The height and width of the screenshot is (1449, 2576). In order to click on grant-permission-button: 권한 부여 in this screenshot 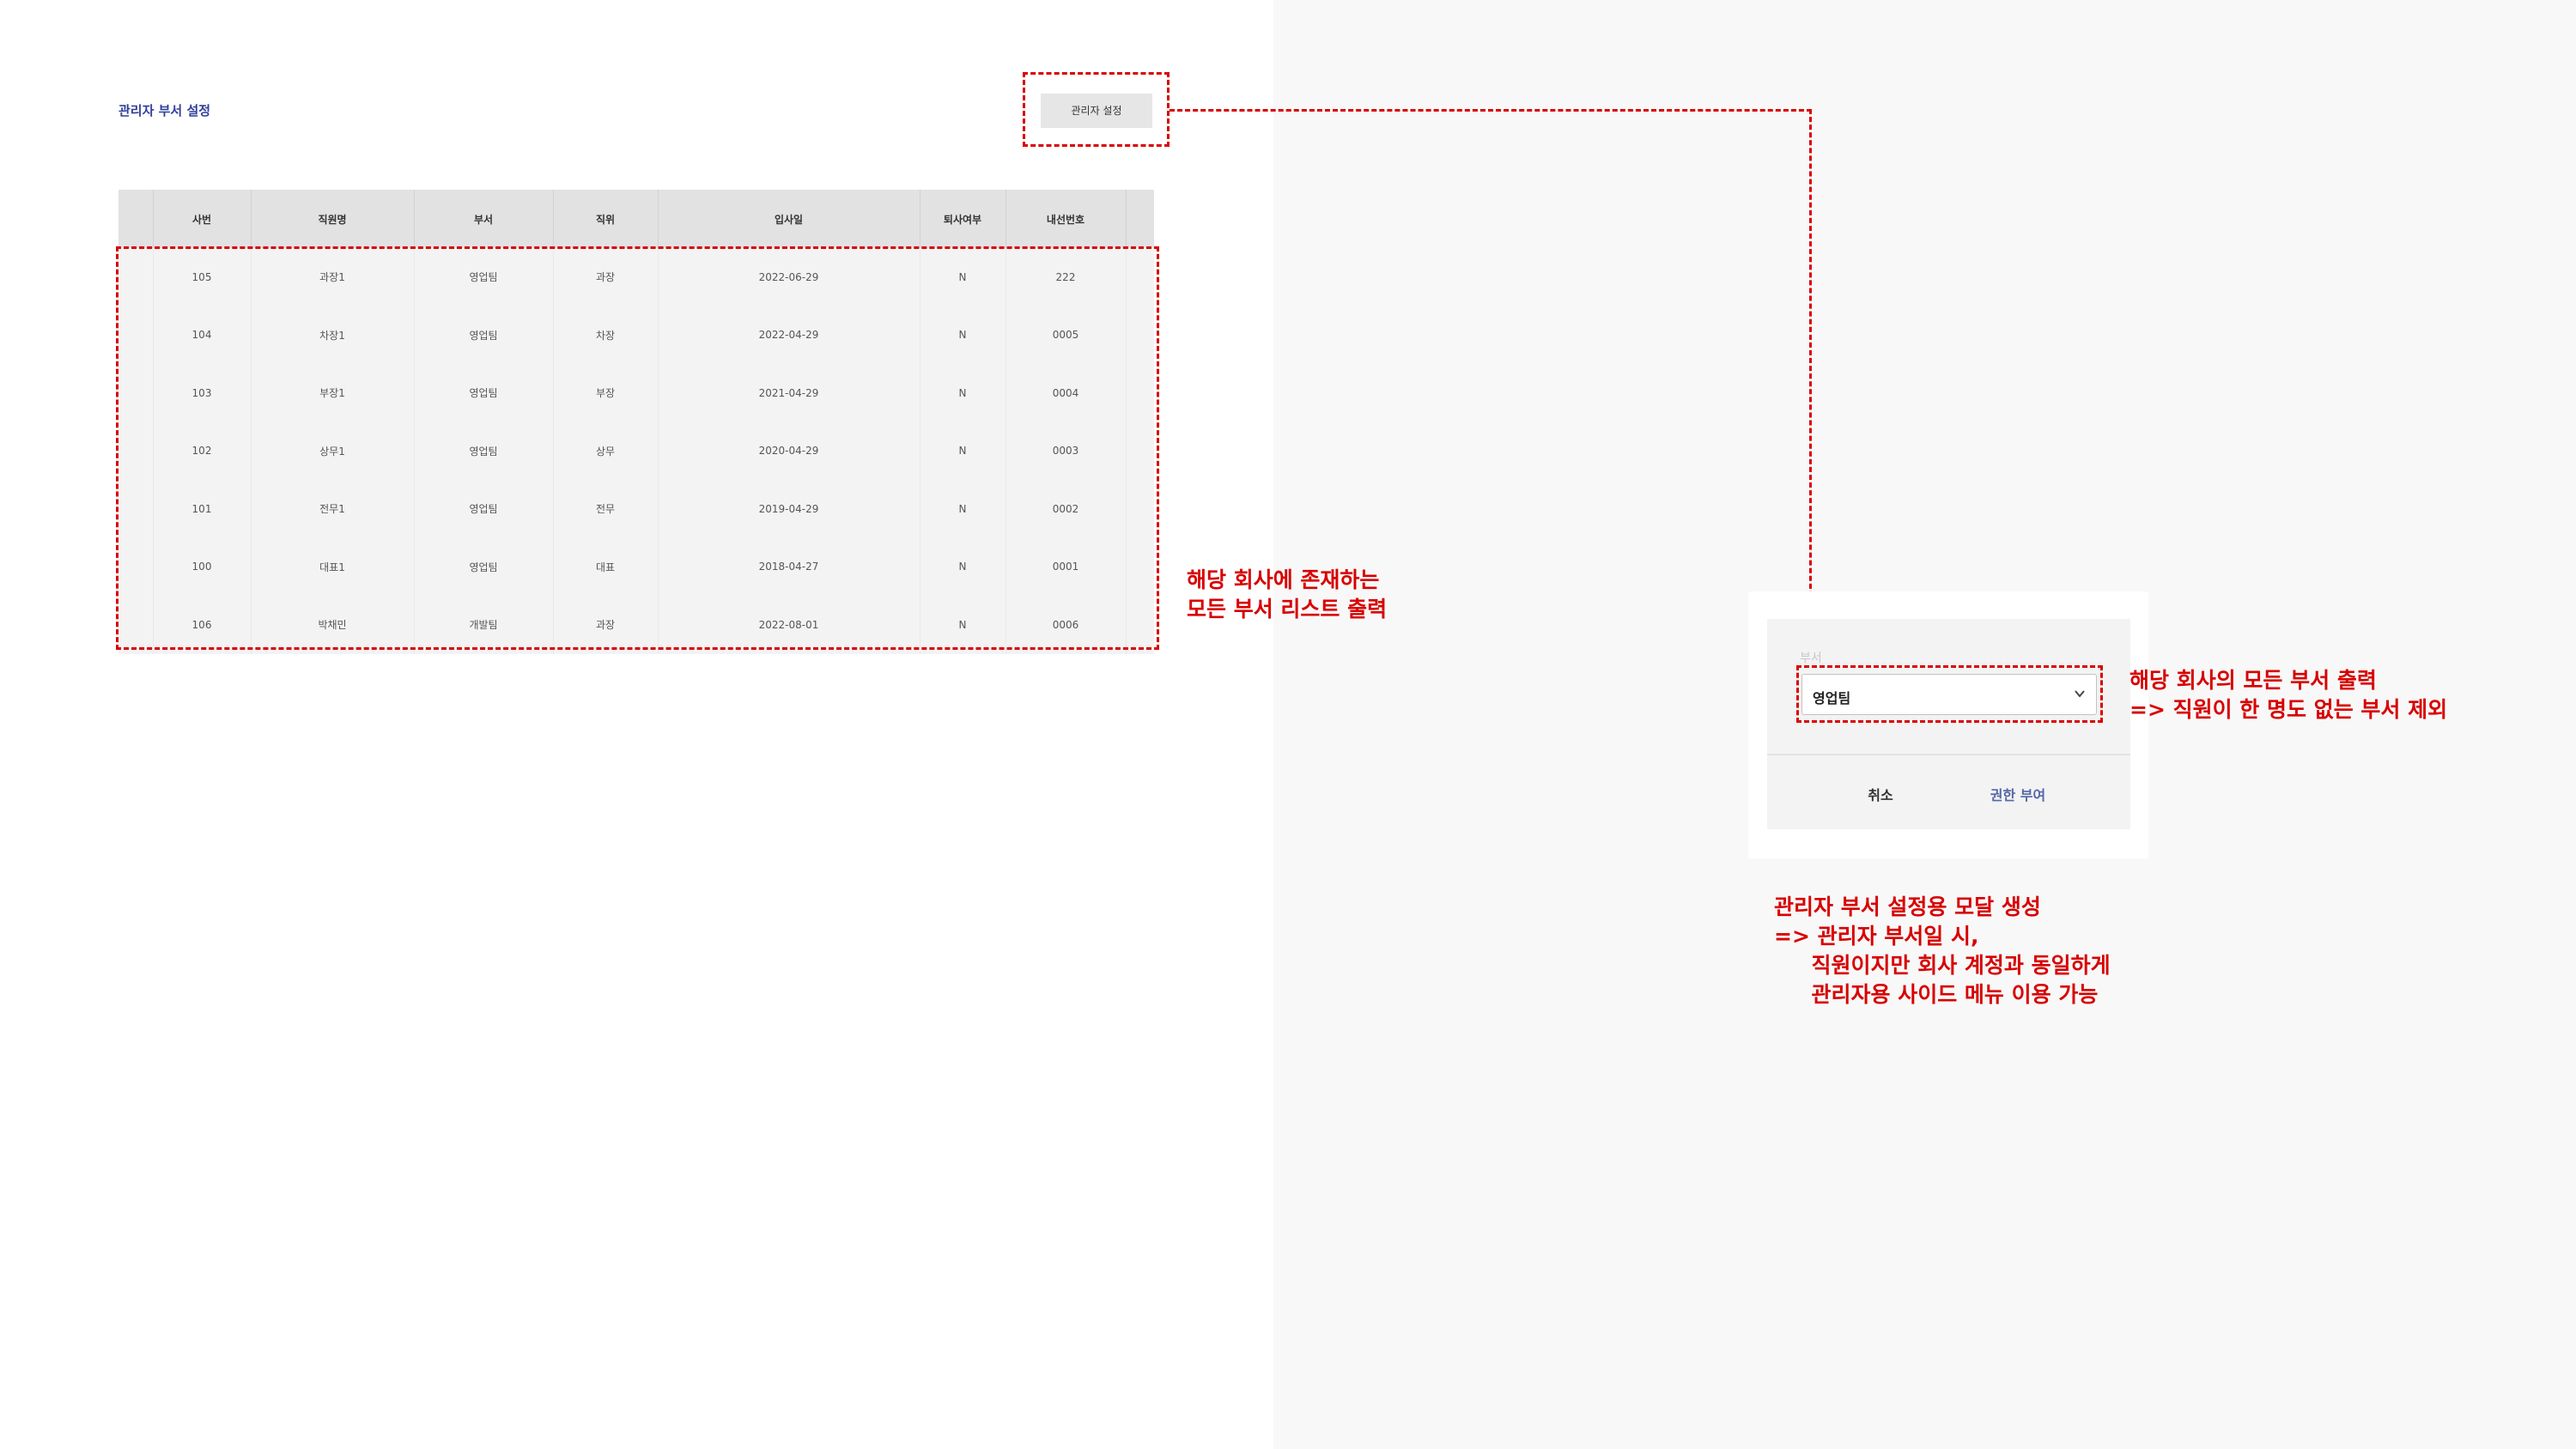, I will do `click(2018, 794)`.